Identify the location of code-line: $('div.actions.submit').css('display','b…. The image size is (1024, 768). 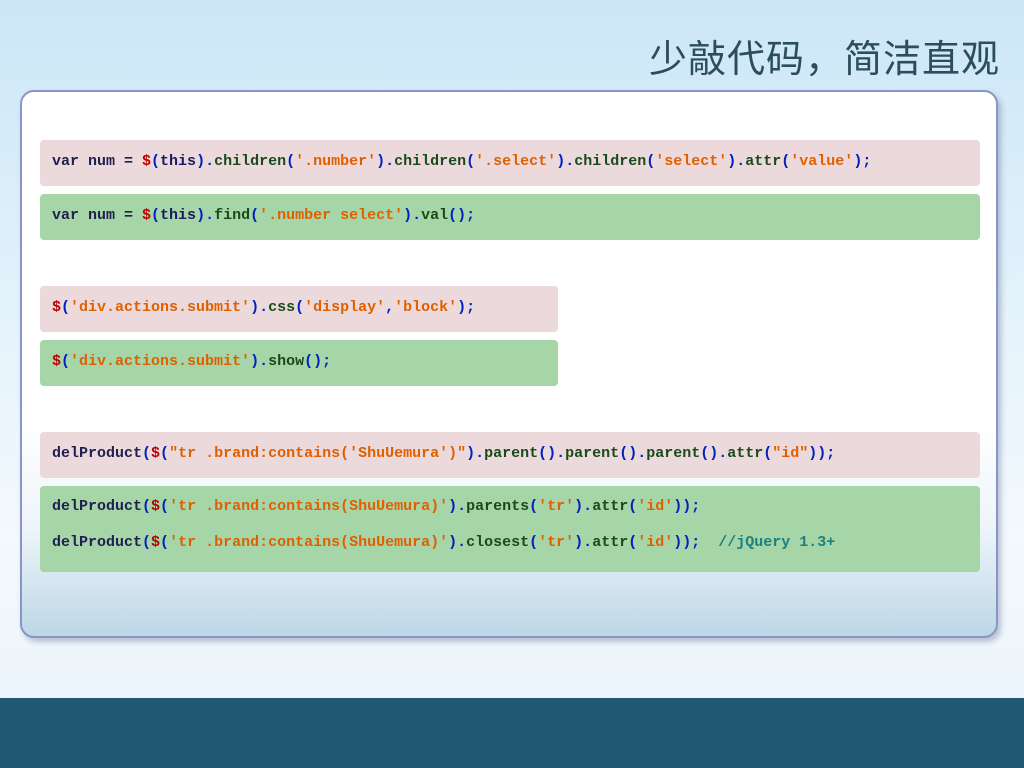
(263, 307).